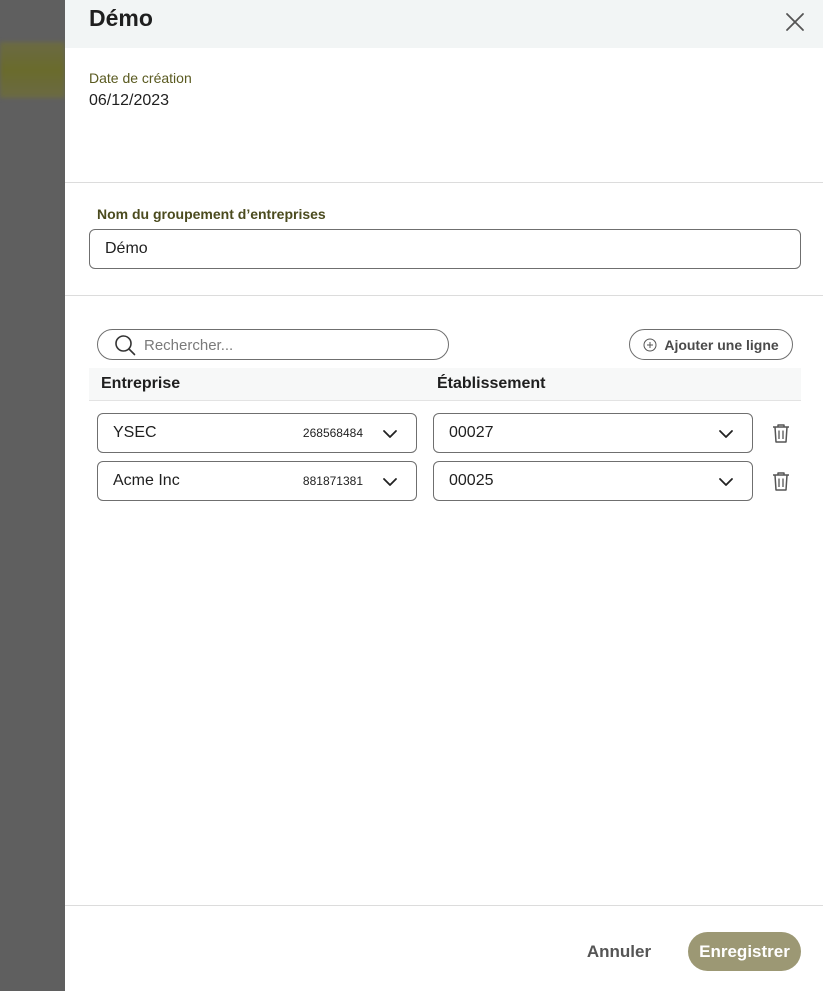 The image size is (823, 991). What do you see at coordinates (140, 78) in the screenshot?
I see `creation-date-label: Date de création` at bounding box center [140, 78].